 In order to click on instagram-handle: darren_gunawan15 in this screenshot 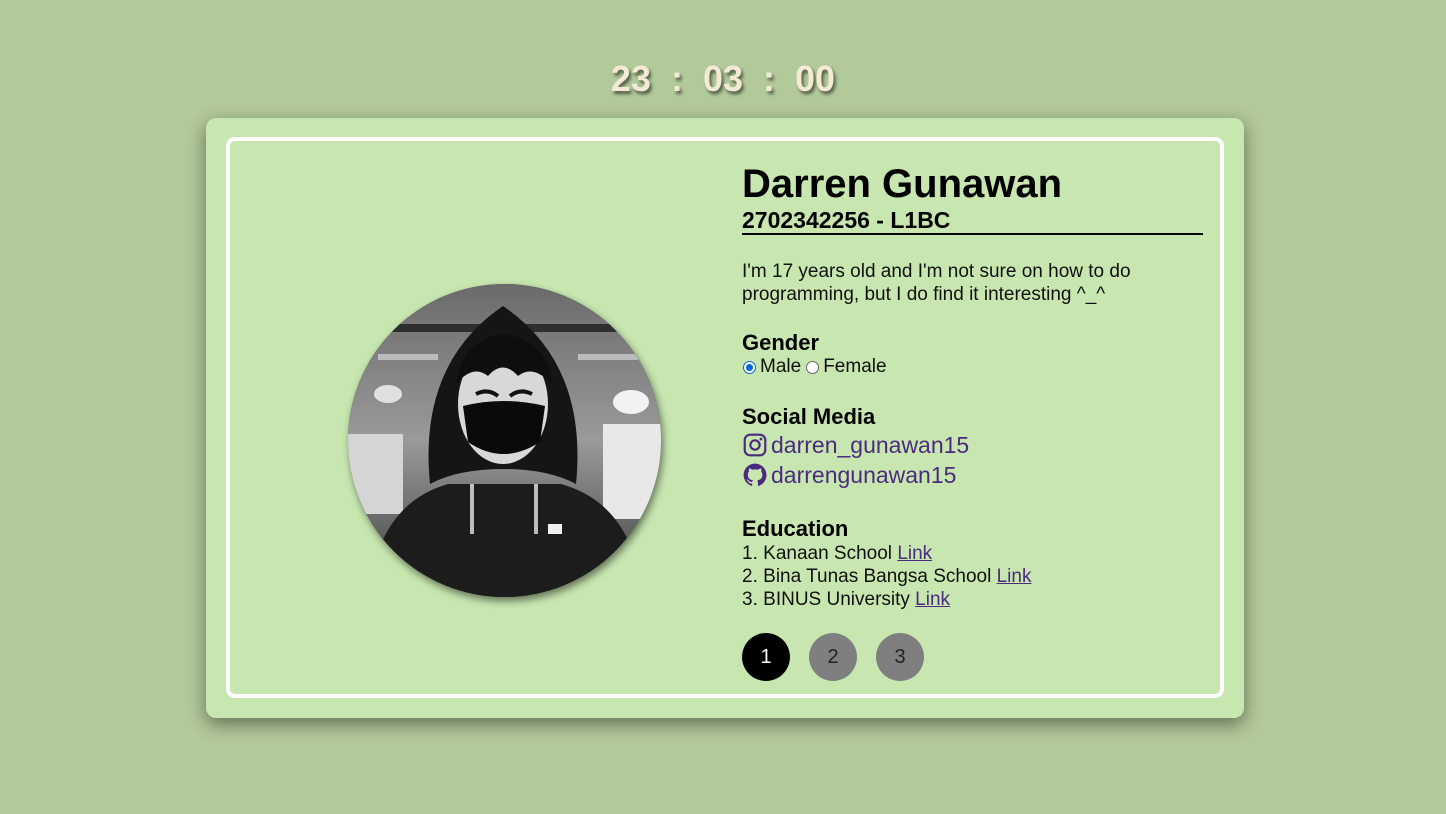, I will do `click(870, 445)`.